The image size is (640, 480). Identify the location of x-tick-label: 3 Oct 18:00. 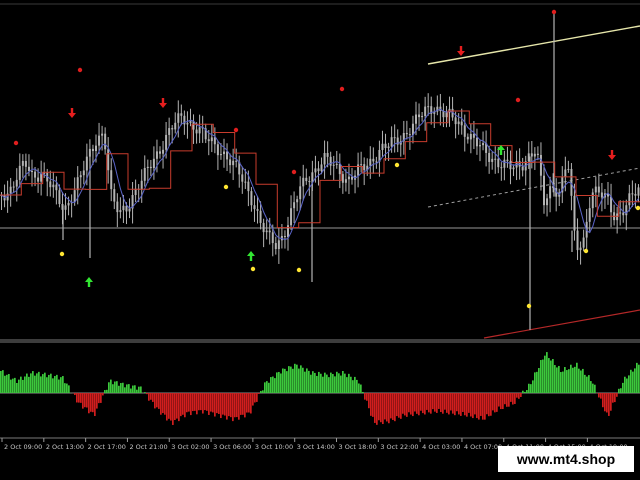
(358, 447).